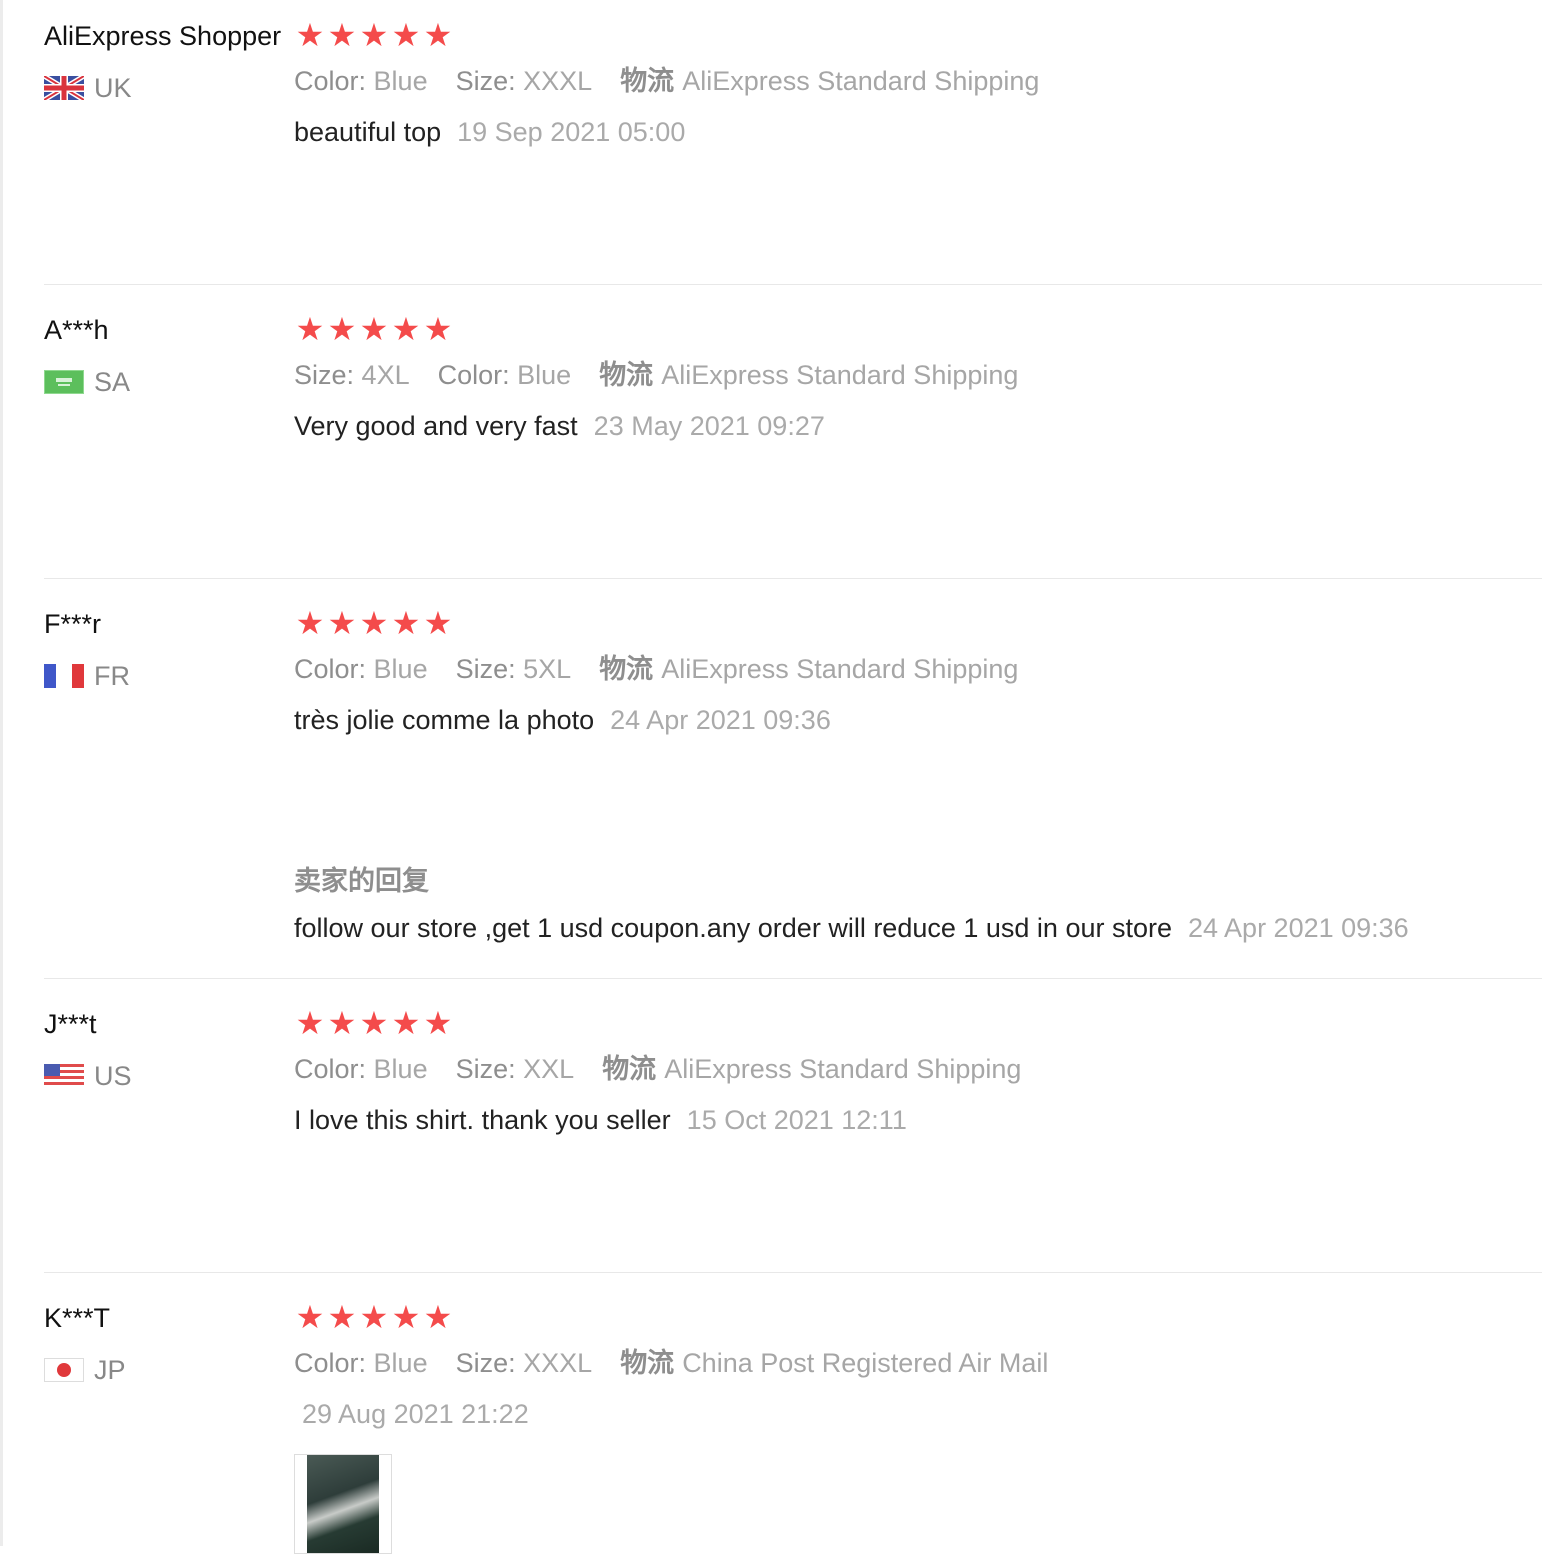  What do you see at coordinates (113, 88) in the screenshot?
I see `country-code: UK` at bounding box center [113, 88].